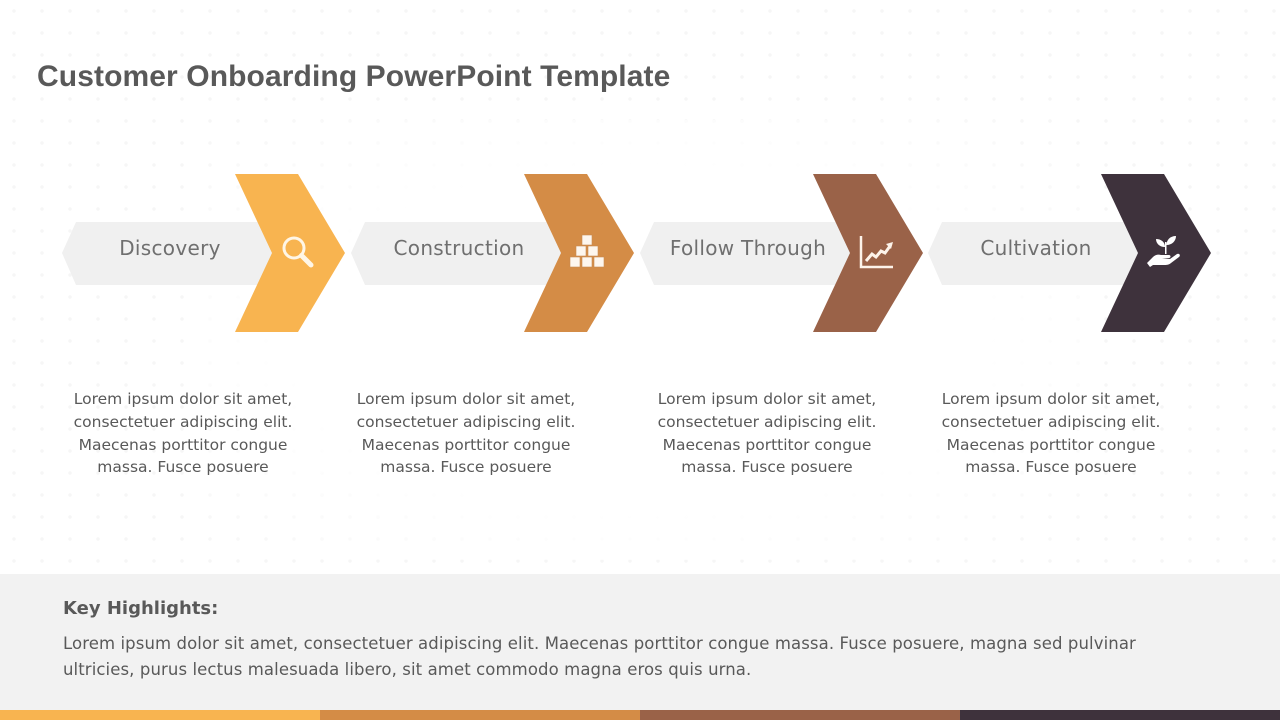  What do you see at coordinates (354, 76) in the screenshot?
I see `slide-title: Customer Onboarding PowerPoint Template` at bounding box center [354, 76].